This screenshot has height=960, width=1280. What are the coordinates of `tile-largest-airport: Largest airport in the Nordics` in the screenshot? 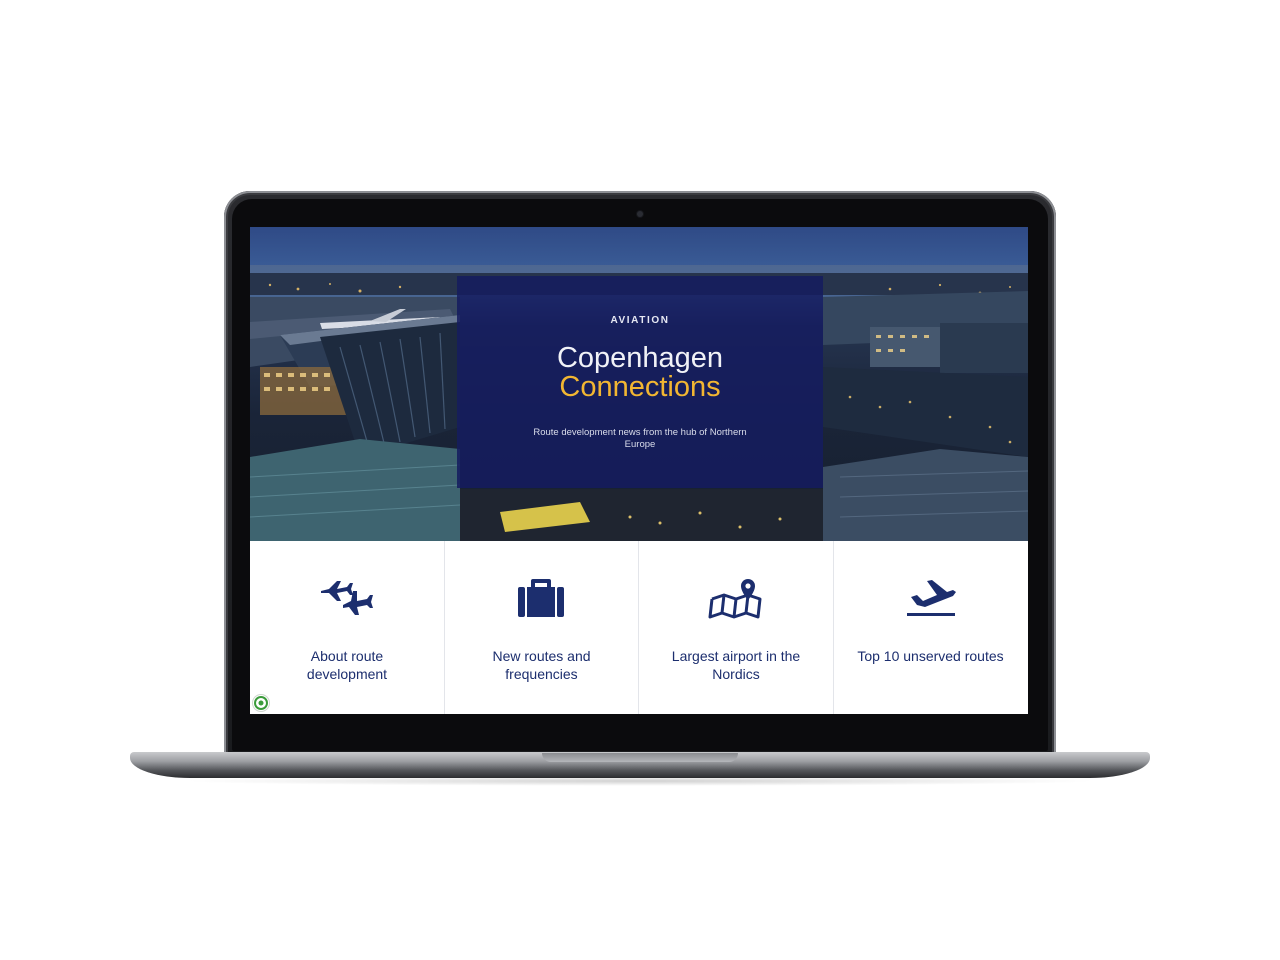 It's located at (736, 627).